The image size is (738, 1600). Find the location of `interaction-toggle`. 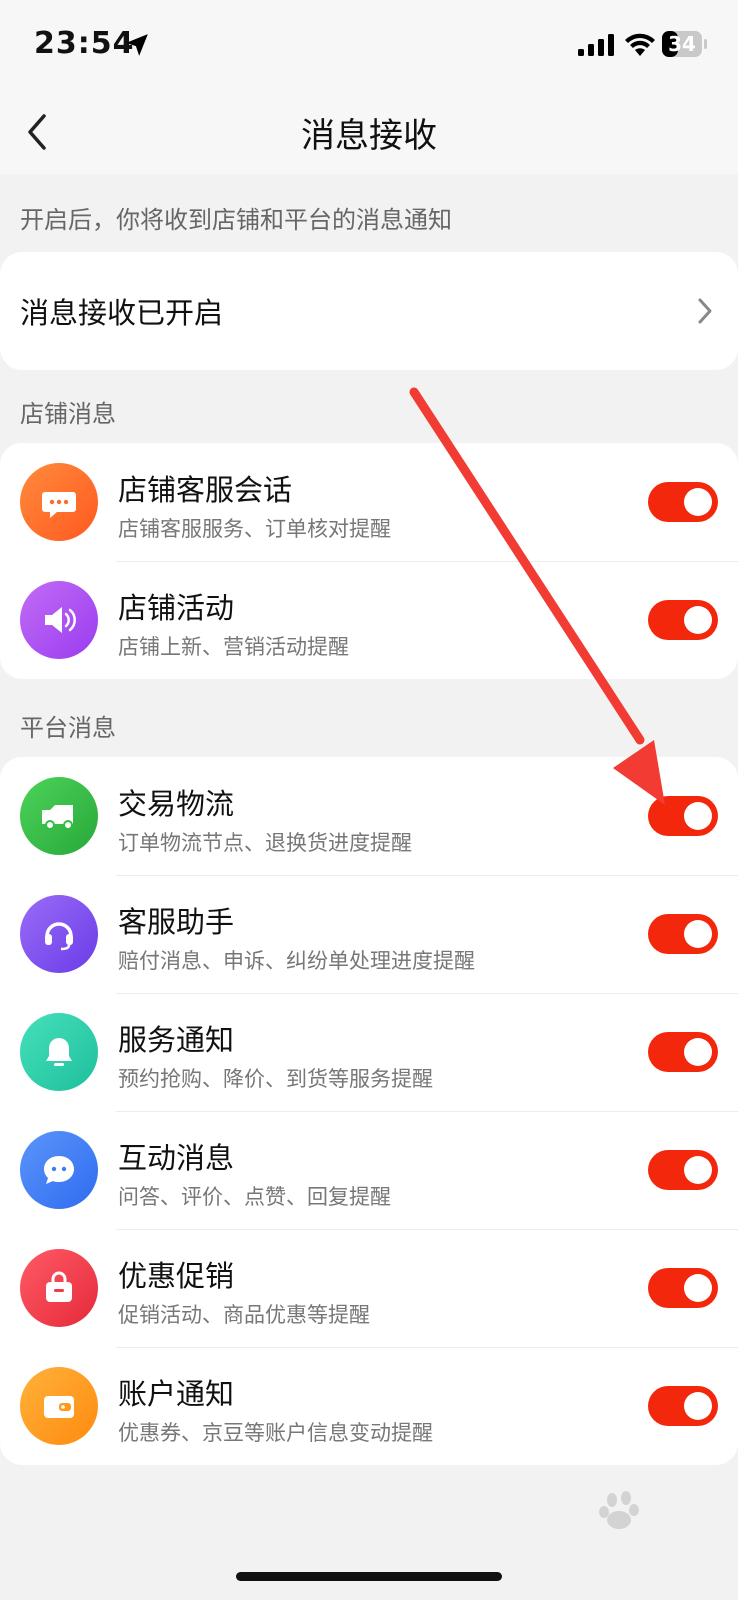

interaction-toggle is located at coordinates (683, 1170).